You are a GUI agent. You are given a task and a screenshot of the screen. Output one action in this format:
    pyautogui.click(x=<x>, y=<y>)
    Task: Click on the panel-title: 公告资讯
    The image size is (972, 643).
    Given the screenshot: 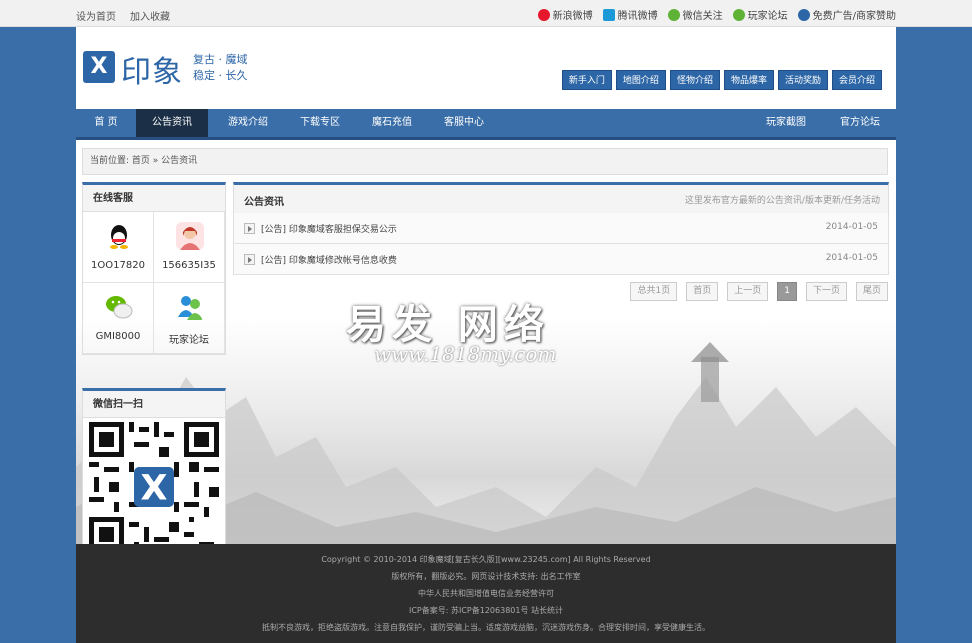 What is the action you would take?
    pyautogui.click(x=264, y=202)
    